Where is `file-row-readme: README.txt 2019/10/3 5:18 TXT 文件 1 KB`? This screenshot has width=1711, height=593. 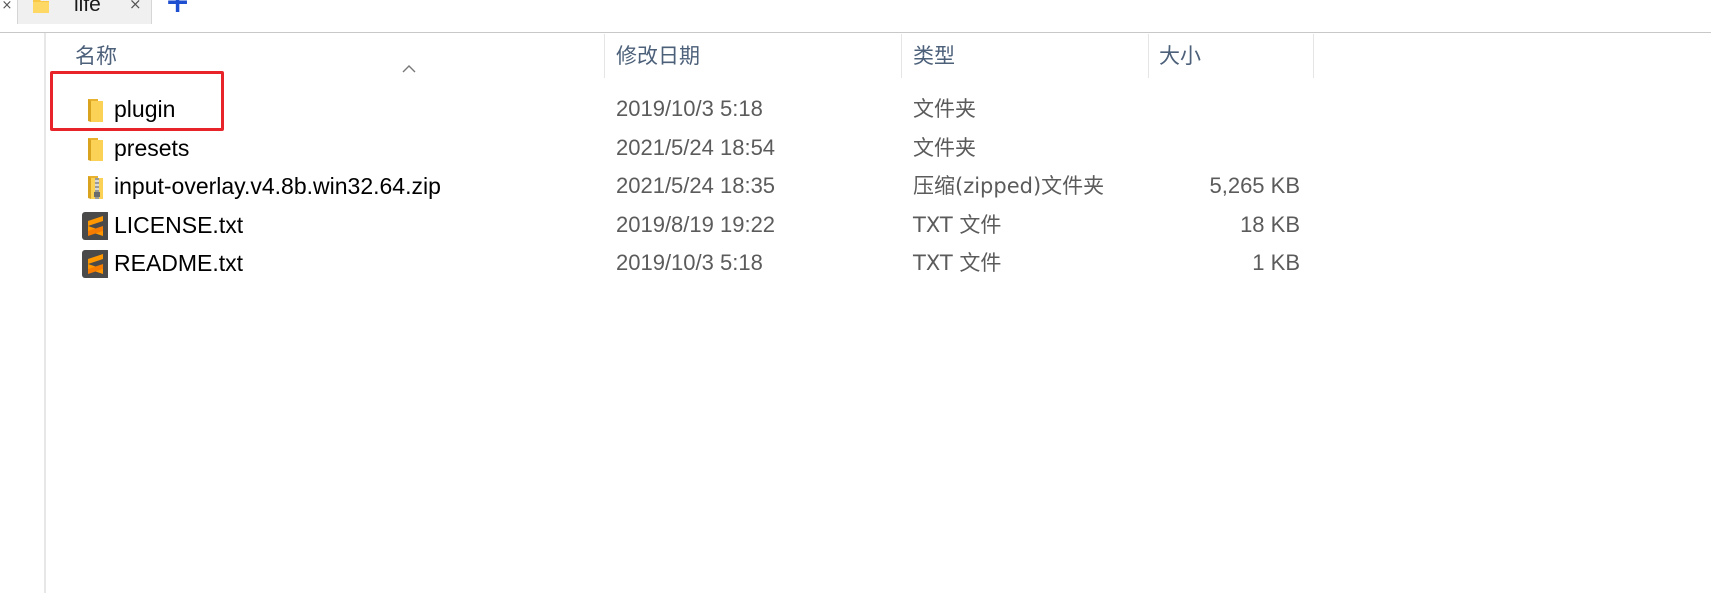 file-row-readme: README.txt 2019/10/3 5:18 TXT 文件 1 KB is located at coordinates (756, 263).